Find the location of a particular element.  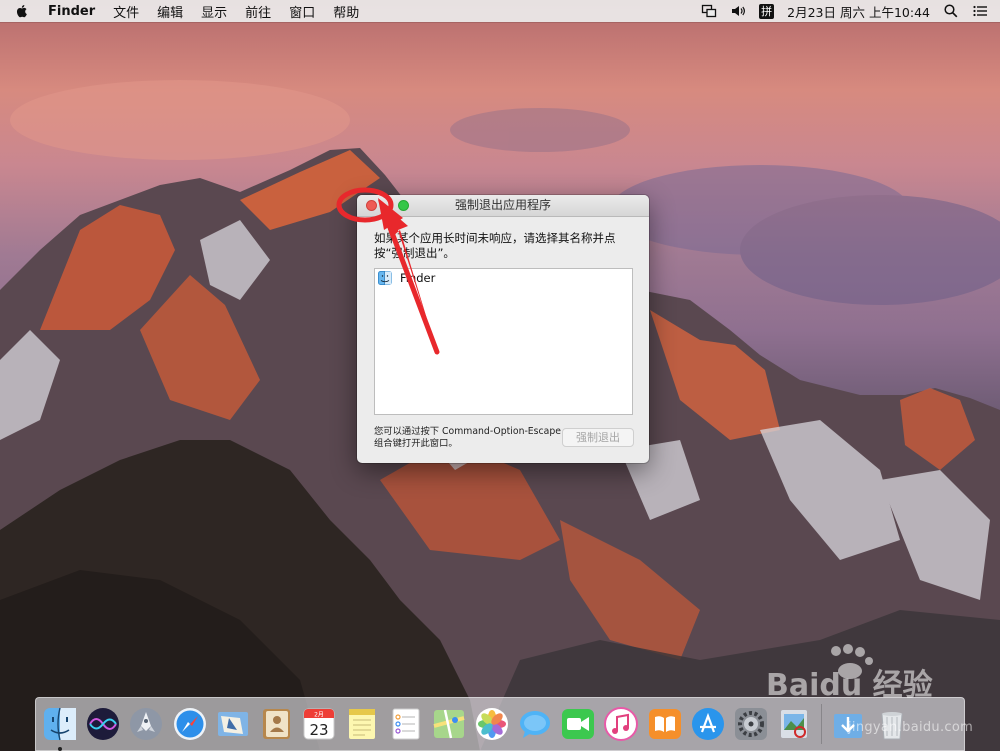

dock-item-safari is located at coordinates (190, 724).